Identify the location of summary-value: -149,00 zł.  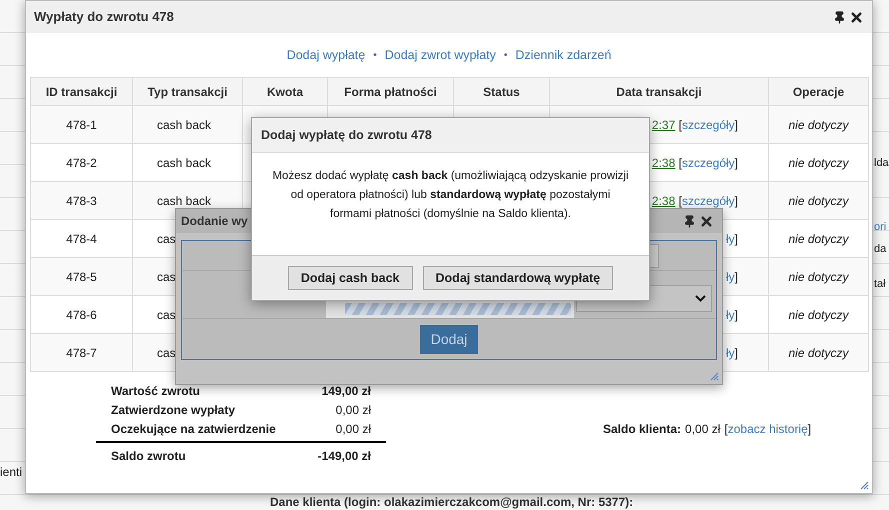
(344, 456).